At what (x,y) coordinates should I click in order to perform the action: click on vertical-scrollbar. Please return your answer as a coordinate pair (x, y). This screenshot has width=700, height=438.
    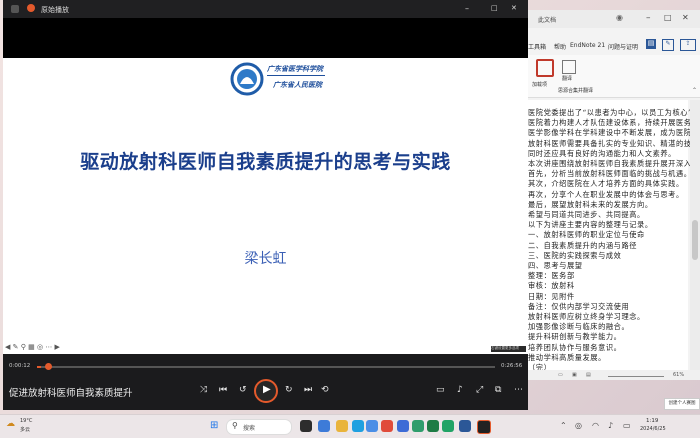
    Looking at the image, I should click on (695, 235).